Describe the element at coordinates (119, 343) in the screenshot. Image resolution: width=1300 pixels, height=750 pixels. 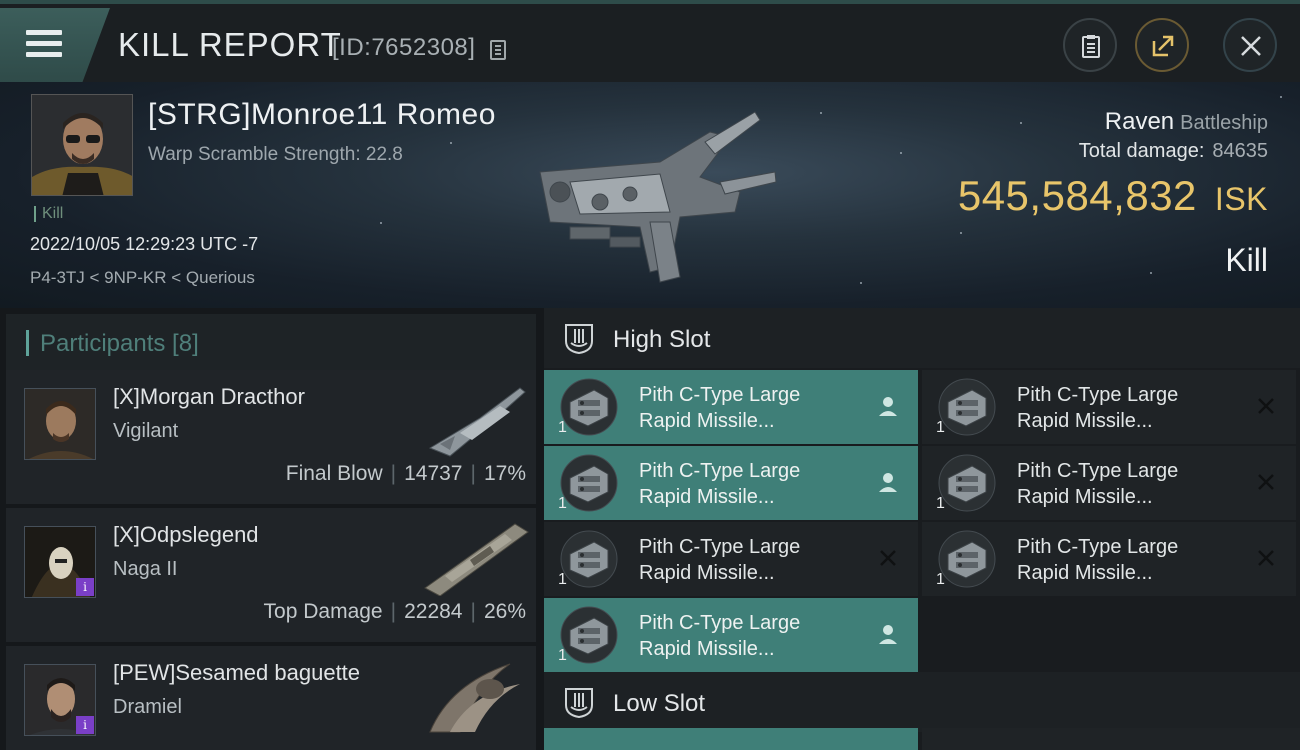
I see `participants-label: Participants [8]` at that location.